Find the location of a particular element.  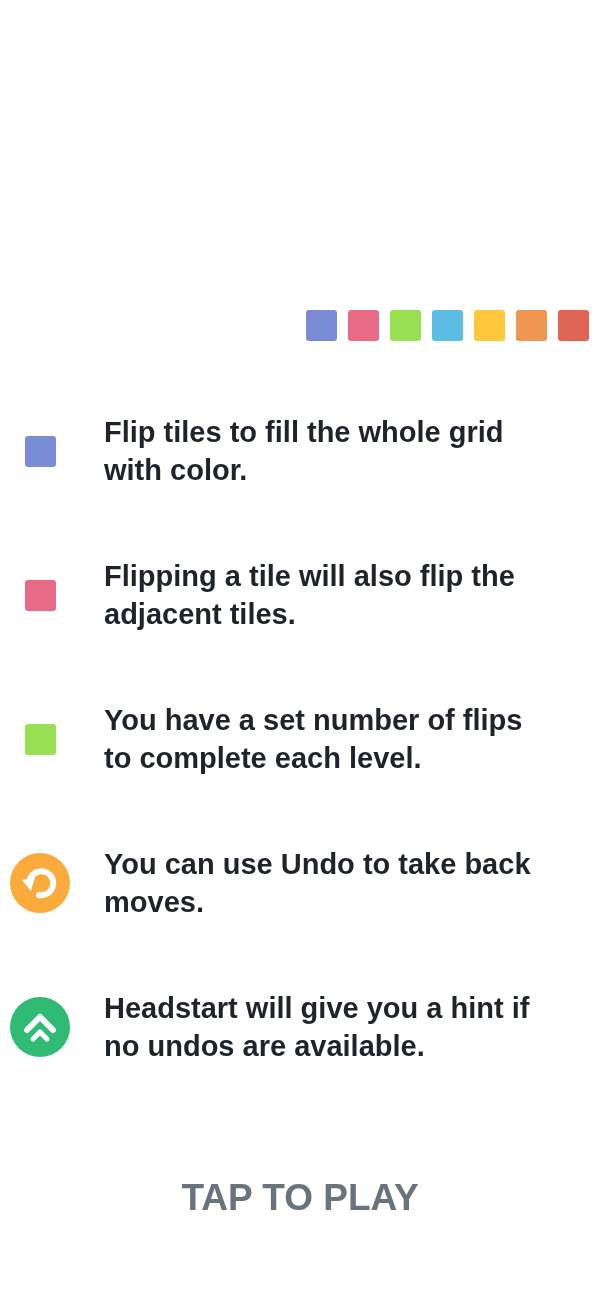

undo-icon is located at coordinates (40, 883).